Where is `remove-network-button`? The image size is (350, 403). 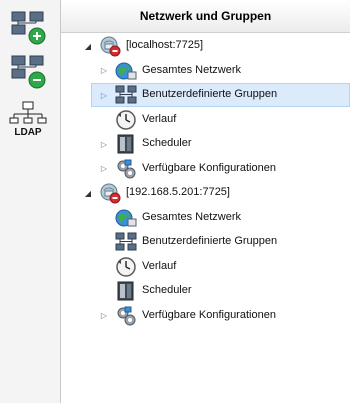
remove-network-button is located at coordinates (28, 72).